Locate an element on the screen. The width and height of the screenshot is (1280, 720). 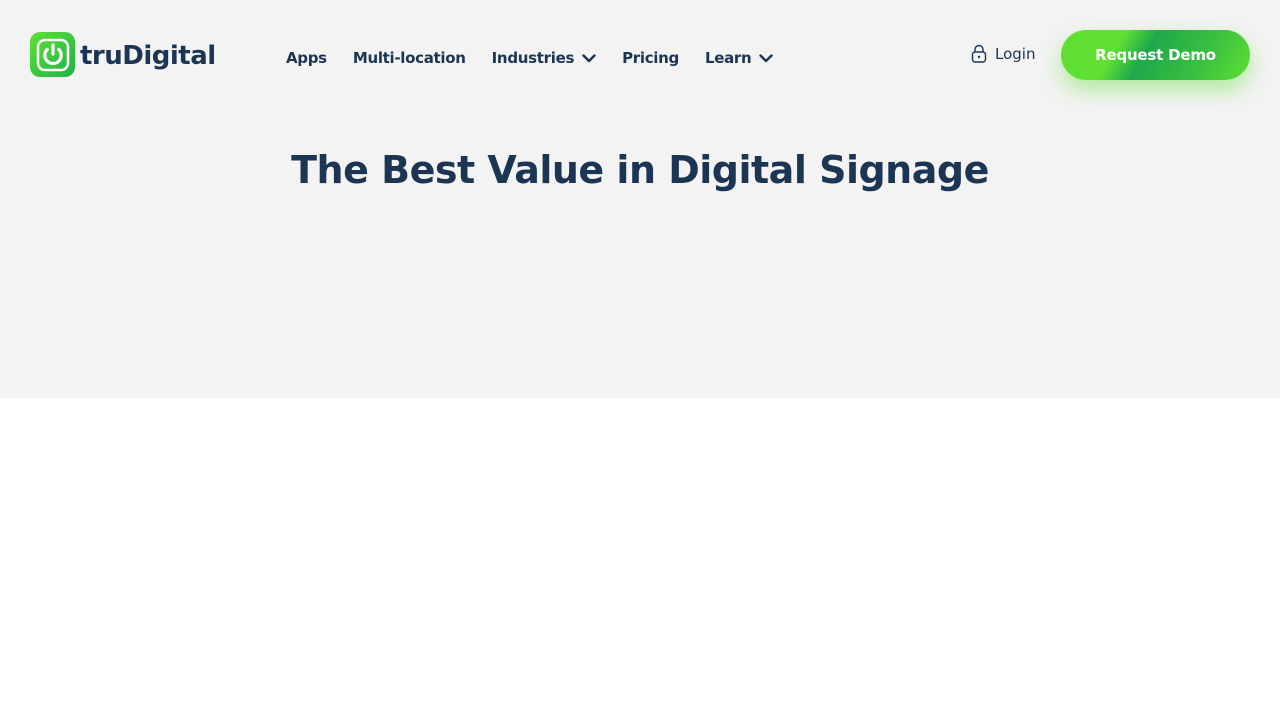
nav-item-label: Apps is located at coordinates (306, 58).